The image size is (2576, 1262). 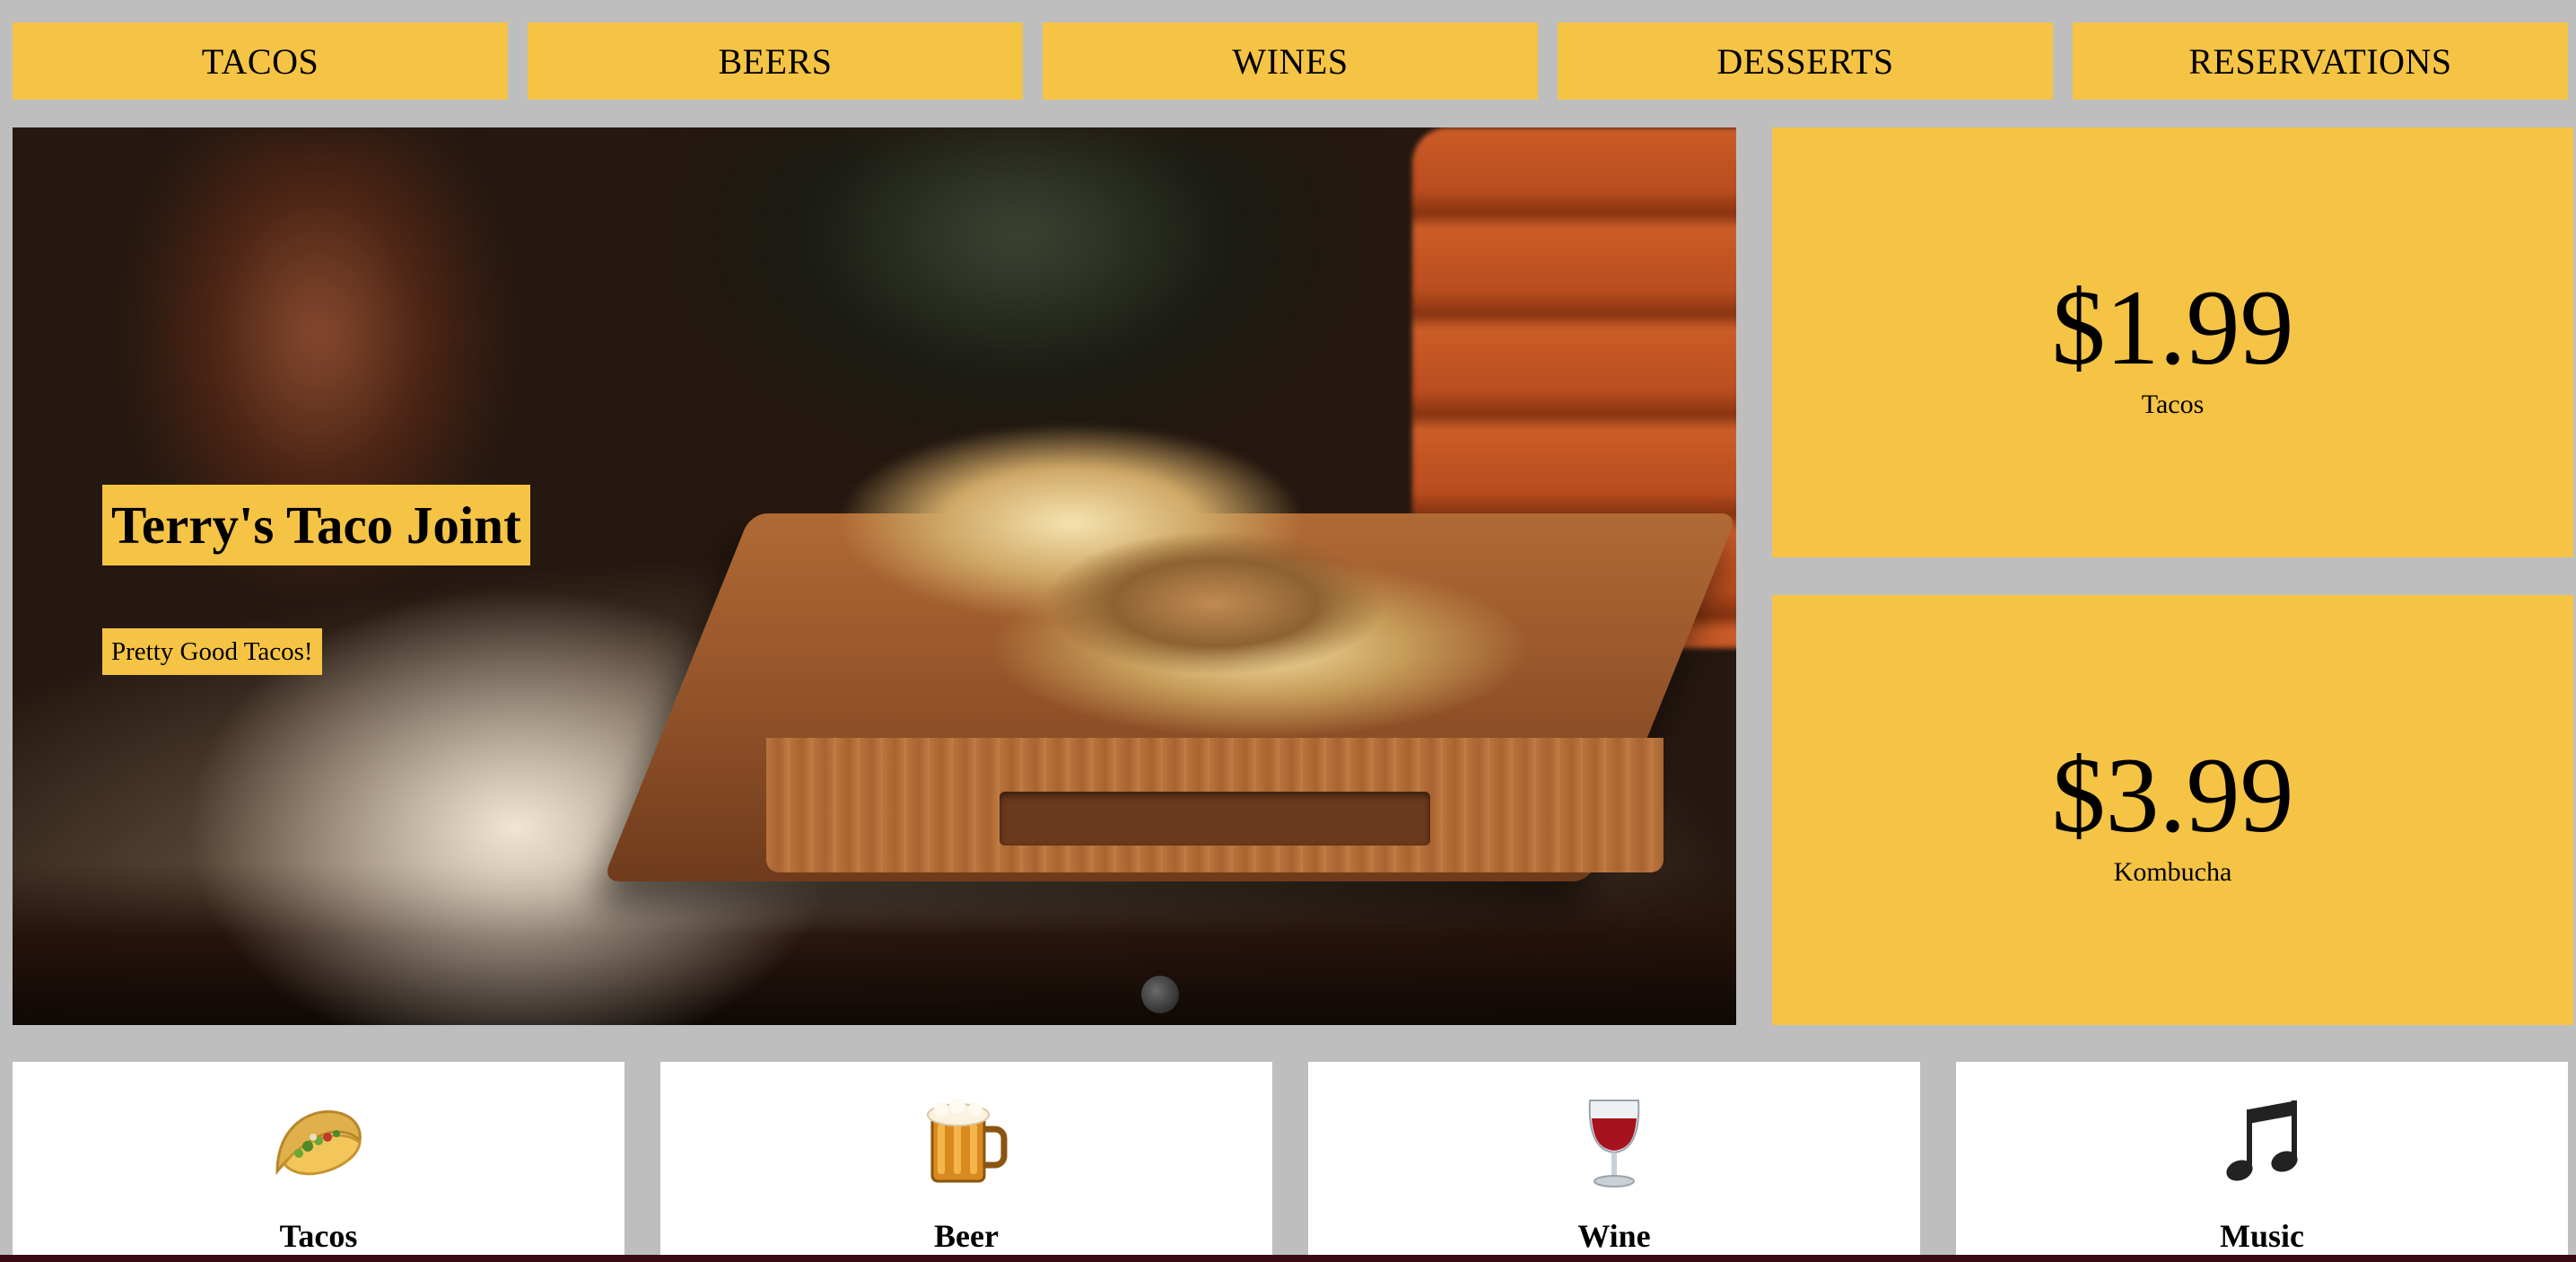 What do you see at coordinates (1215, 603) in the screenshot?
I see `hero-taco-filling` at bounding box center [1215, 603].